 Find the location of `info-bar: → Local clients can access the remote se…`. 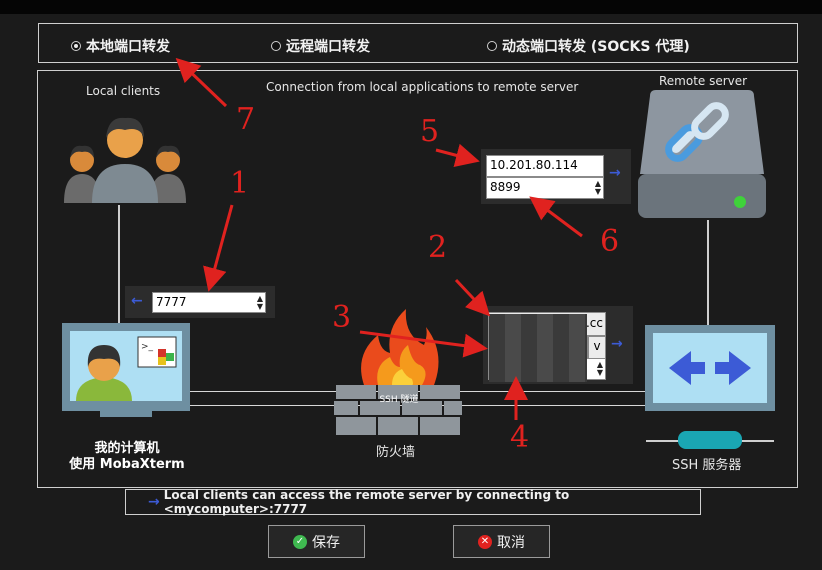

info-bar: → Local clients can access the remote se… is located at coordinates (413, 502).